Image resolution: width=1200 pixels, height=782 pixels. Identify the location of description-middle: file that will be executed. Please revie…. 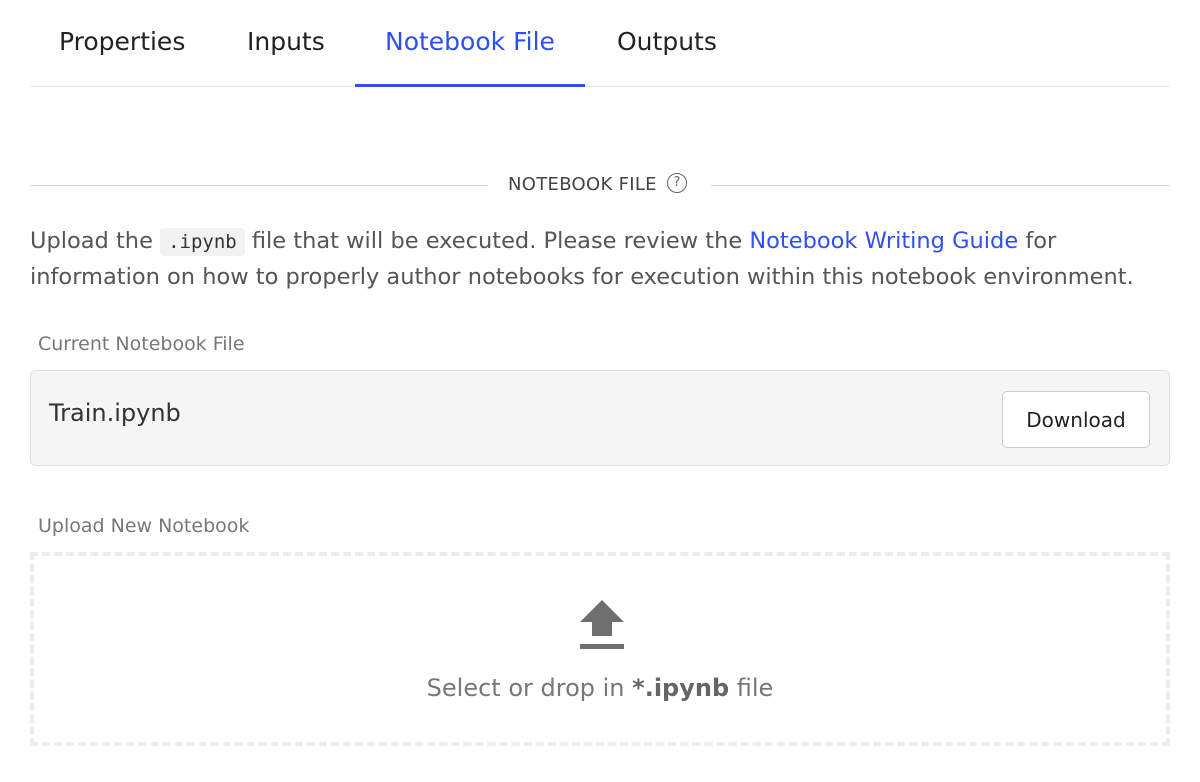
(497, 241).